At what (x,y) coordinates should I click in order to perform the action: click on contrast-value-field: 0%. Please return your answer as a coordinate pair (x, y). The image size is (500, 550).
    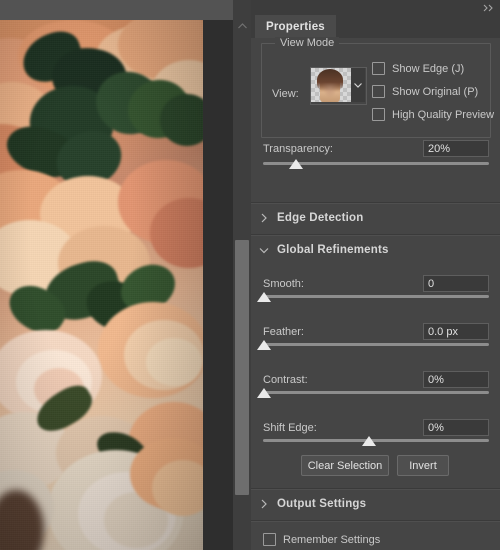
    Looking at the image, I should click on (456, 379).